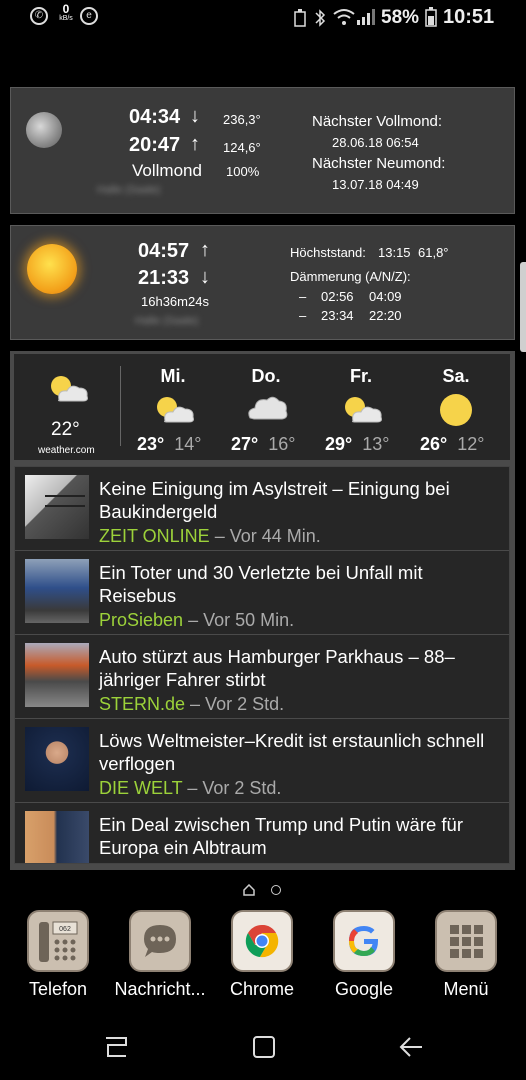 This screenshot has height=1080, width=526. What do you see at coordinates (268, 408) in the screenshot?
I see `cloudy-icon` at bounding box center [268, 408].